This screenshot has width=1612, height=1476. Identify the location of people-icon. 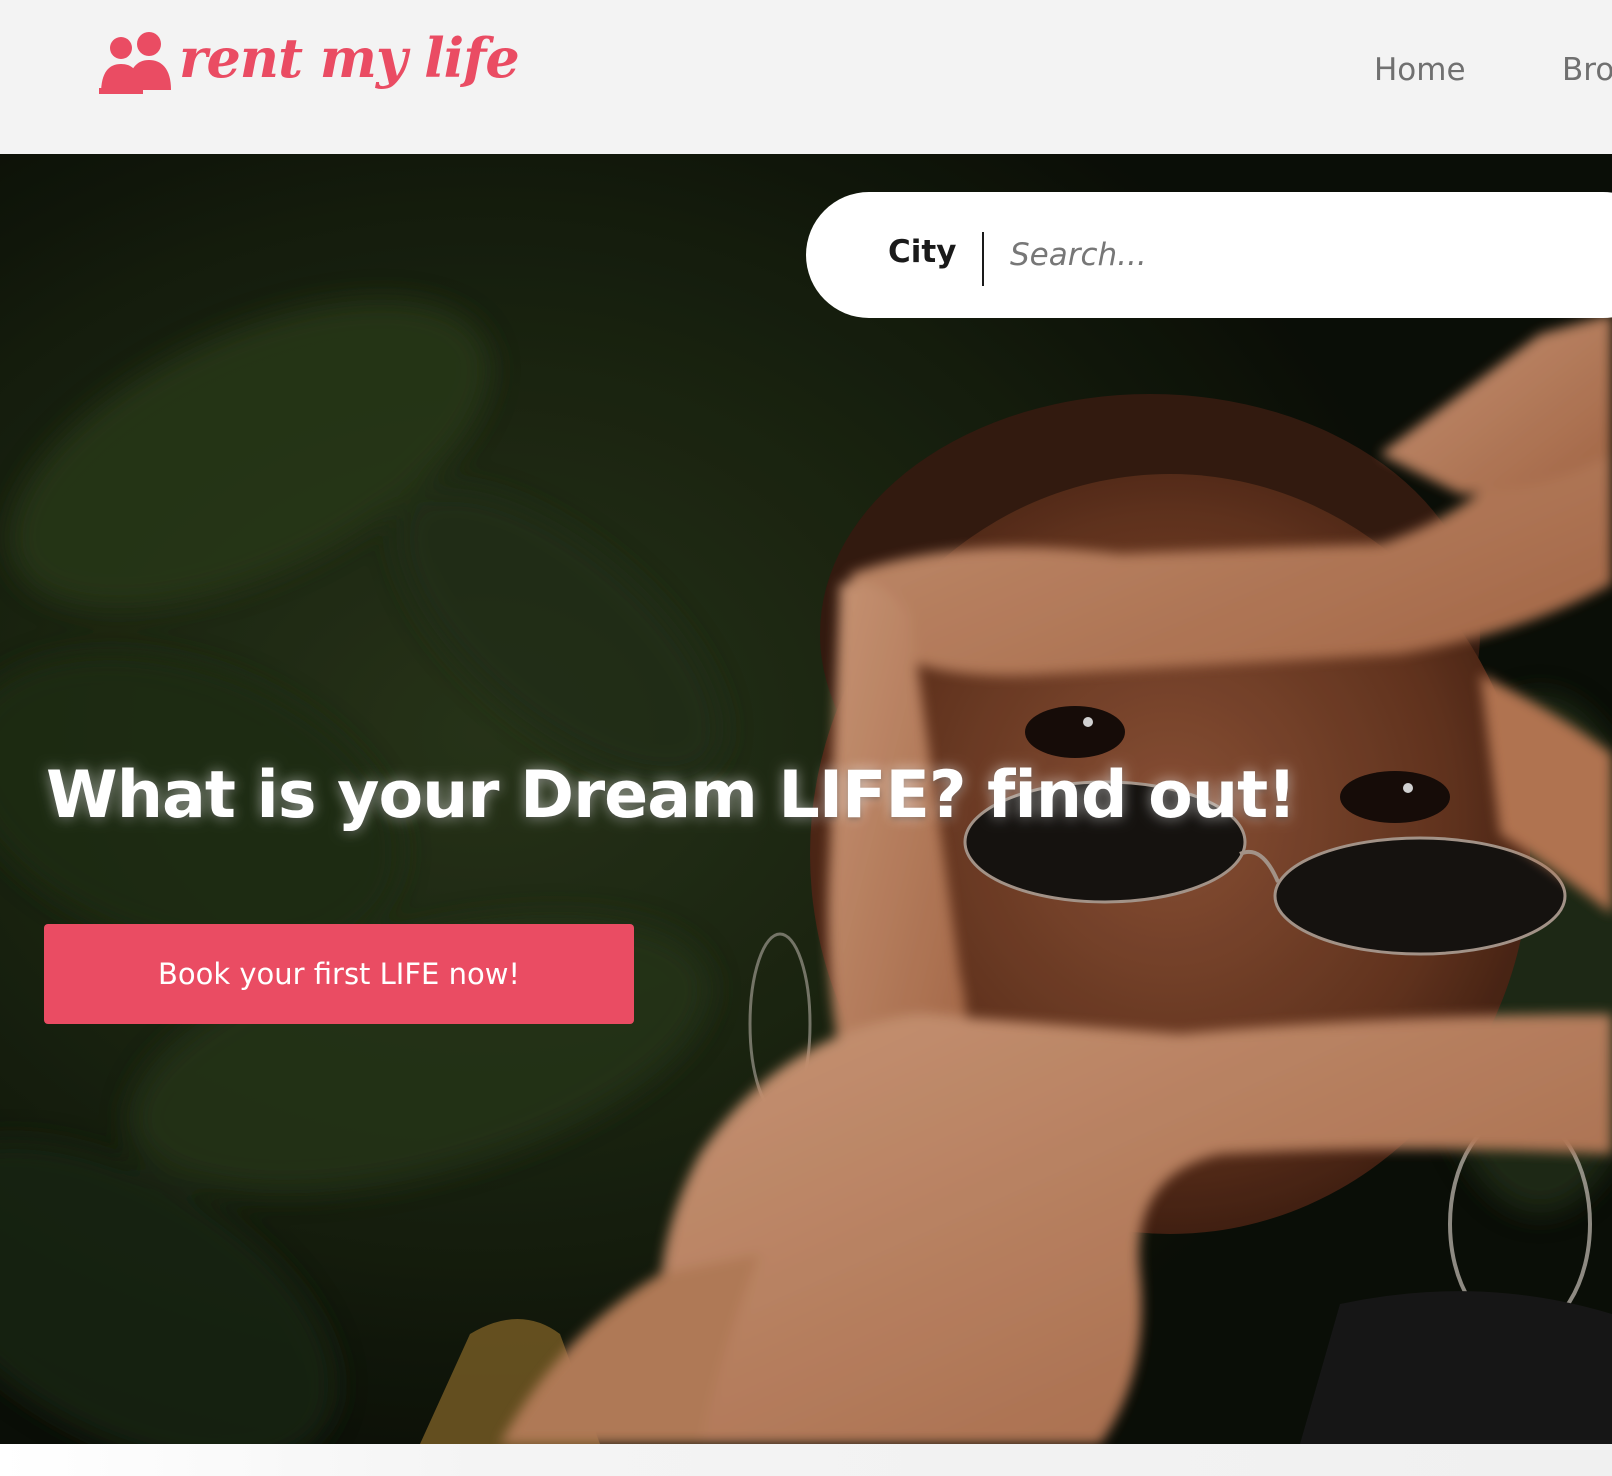
(135, 63).